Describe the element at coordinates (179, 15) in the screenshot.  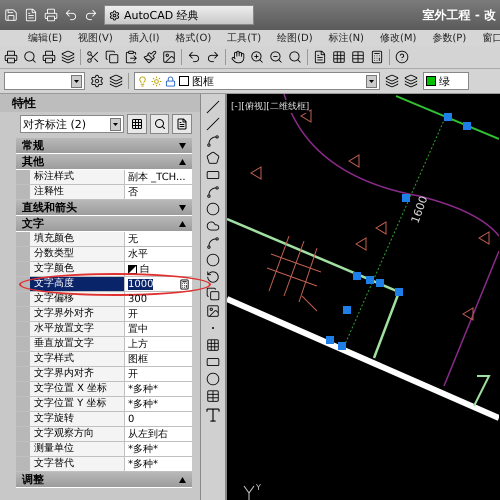
I see `workspace-dropdown: AutoCAD 经典` at that location.